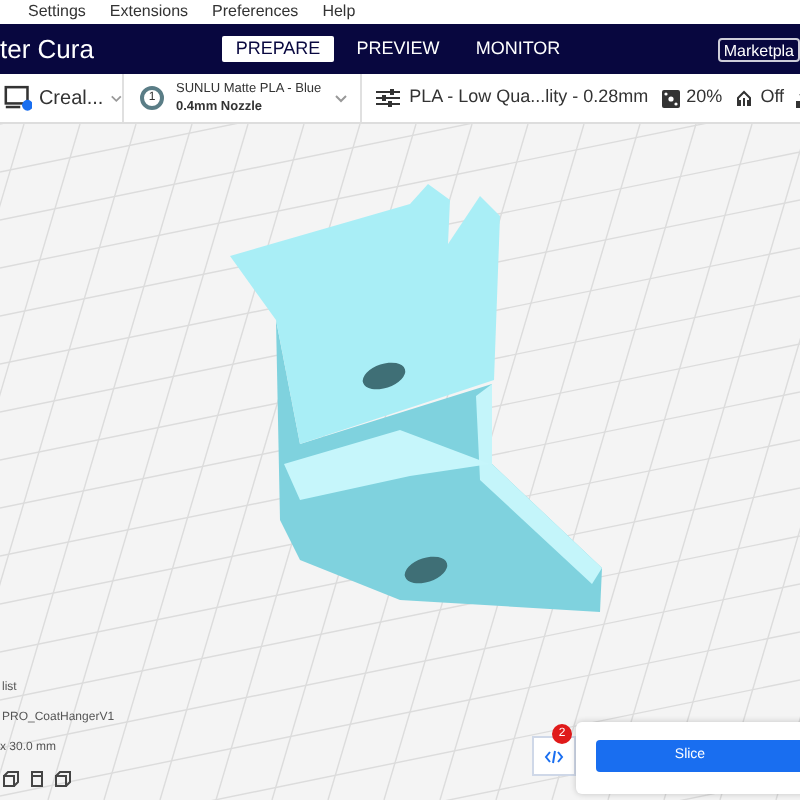  Describe the element at coordinates (518, 49) in the screenshot. I see `tab: MONITOR` at that location.